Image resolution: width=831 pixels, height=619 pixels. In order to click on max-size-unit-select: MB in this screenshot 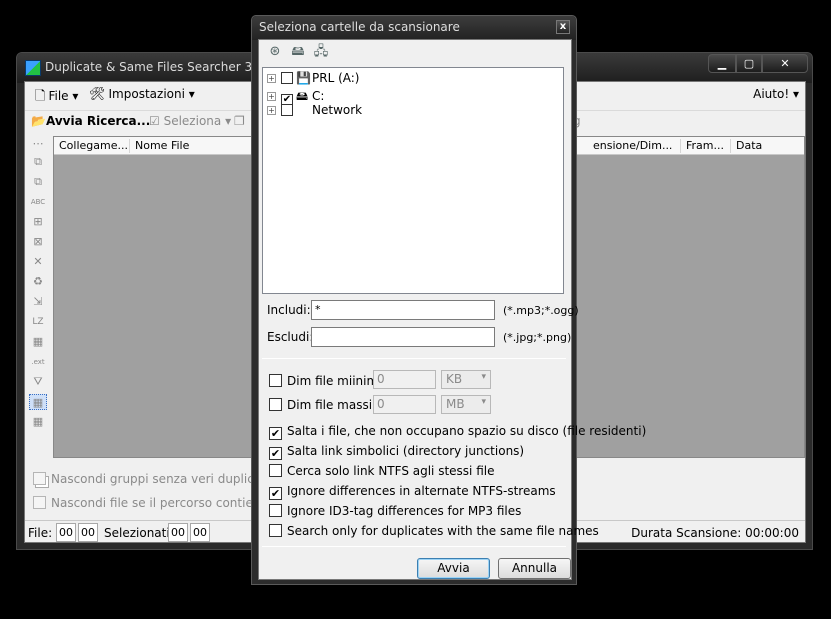, I will do `click(466, 404)`.